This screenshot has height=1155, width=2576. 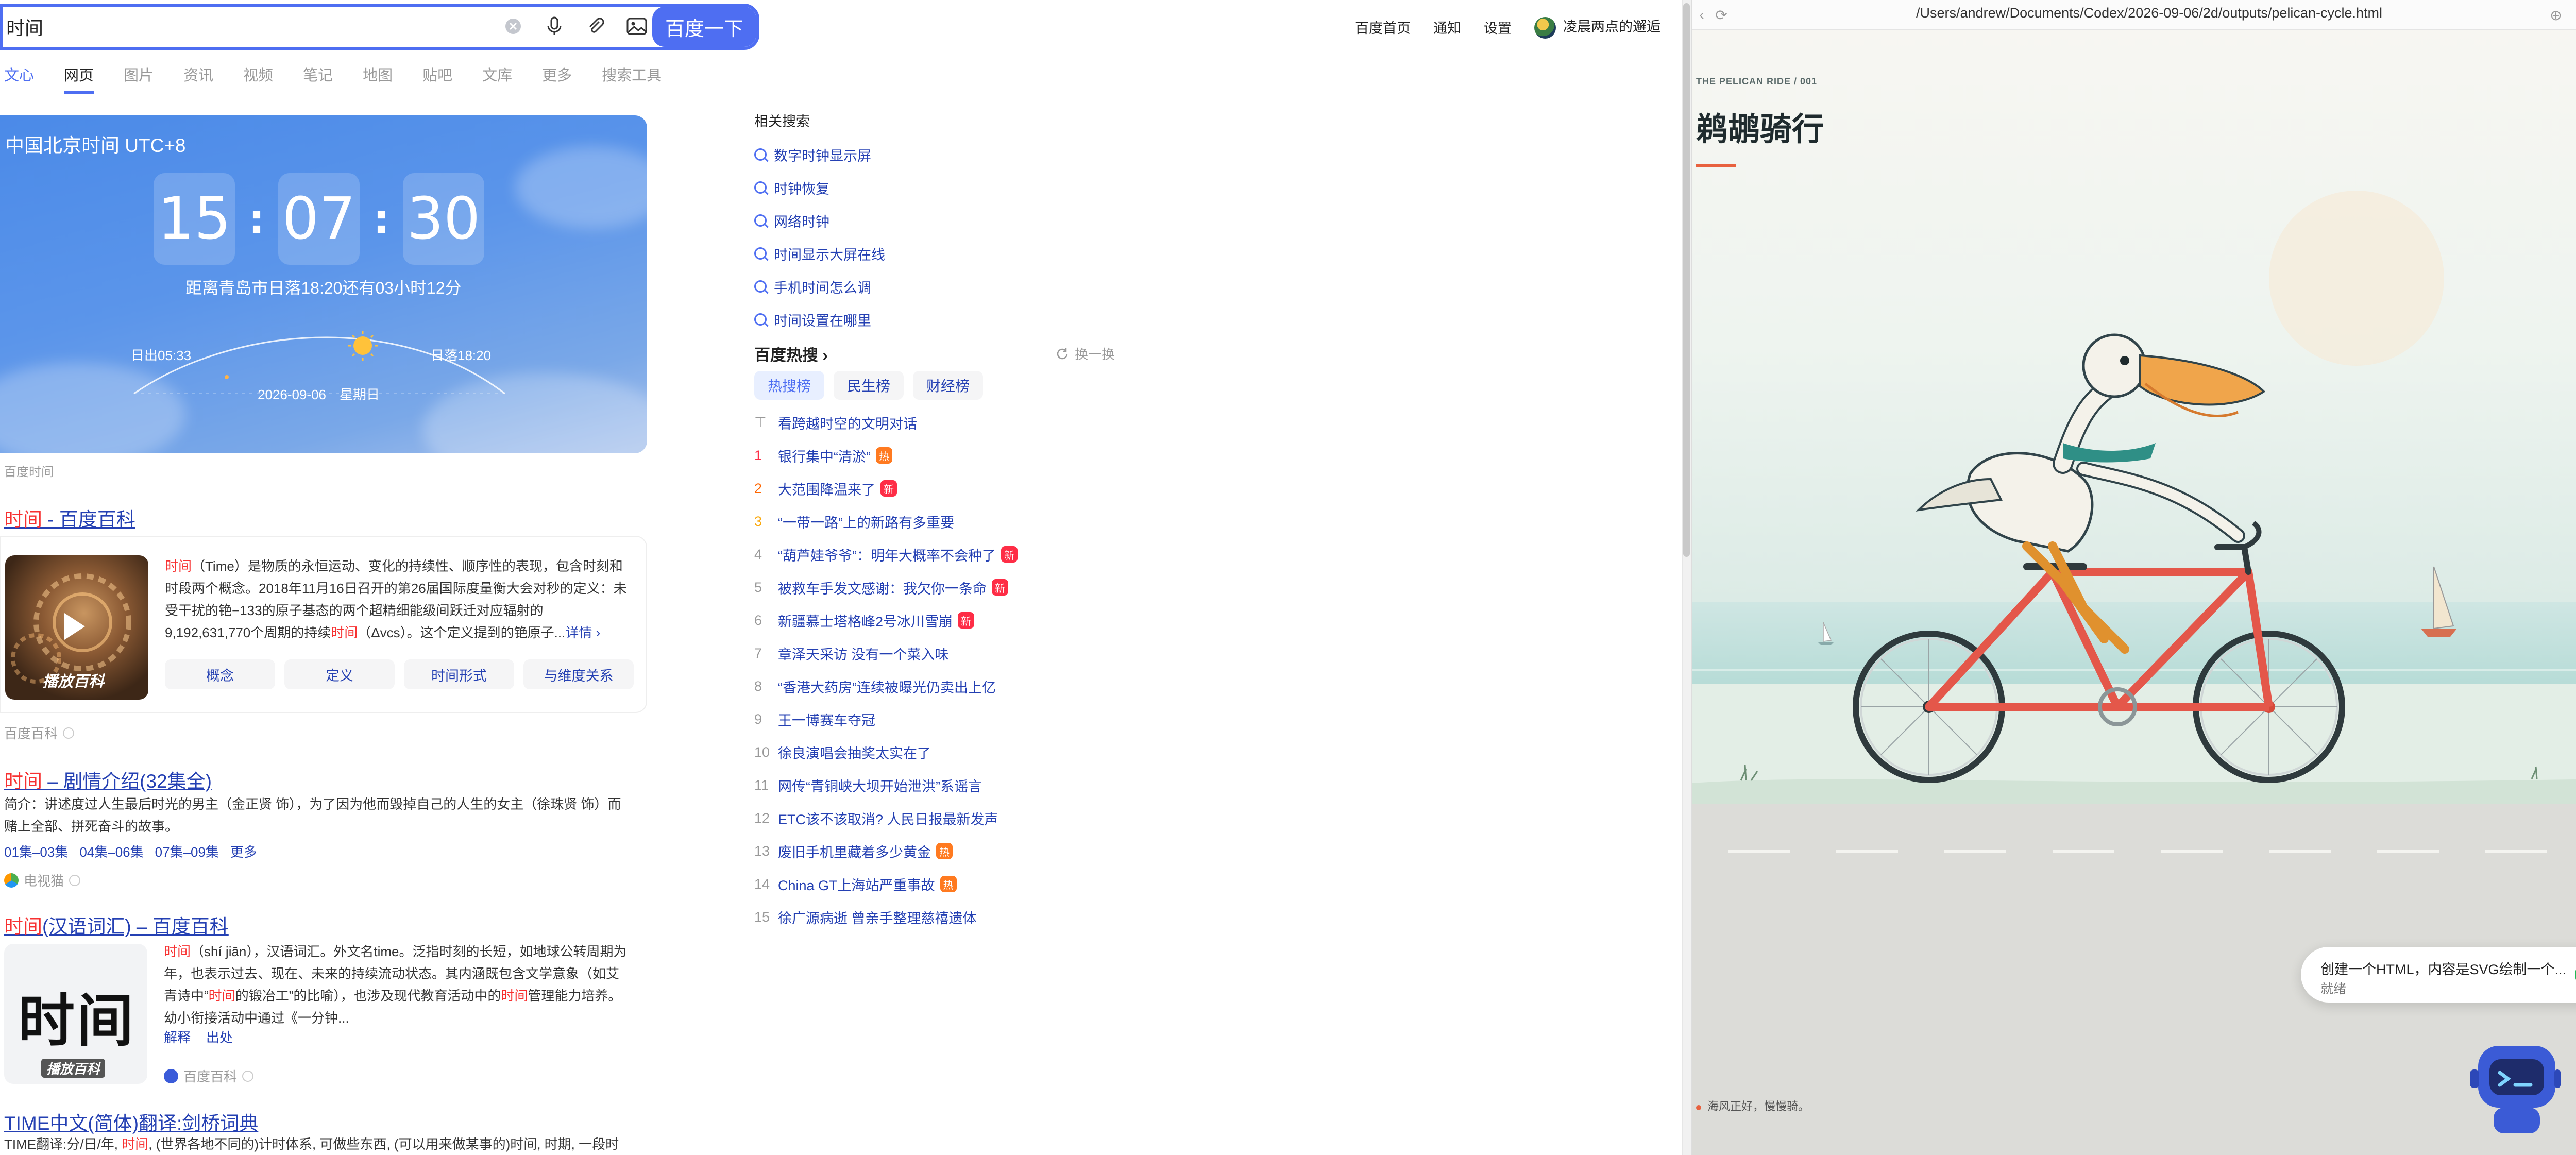 What do you see at coordinates (886, 620) in the screenshot?
I see `hot-item: 6 新疆慕士塔格峰2号冰川雪崩新` at bounding box center [886, 620].